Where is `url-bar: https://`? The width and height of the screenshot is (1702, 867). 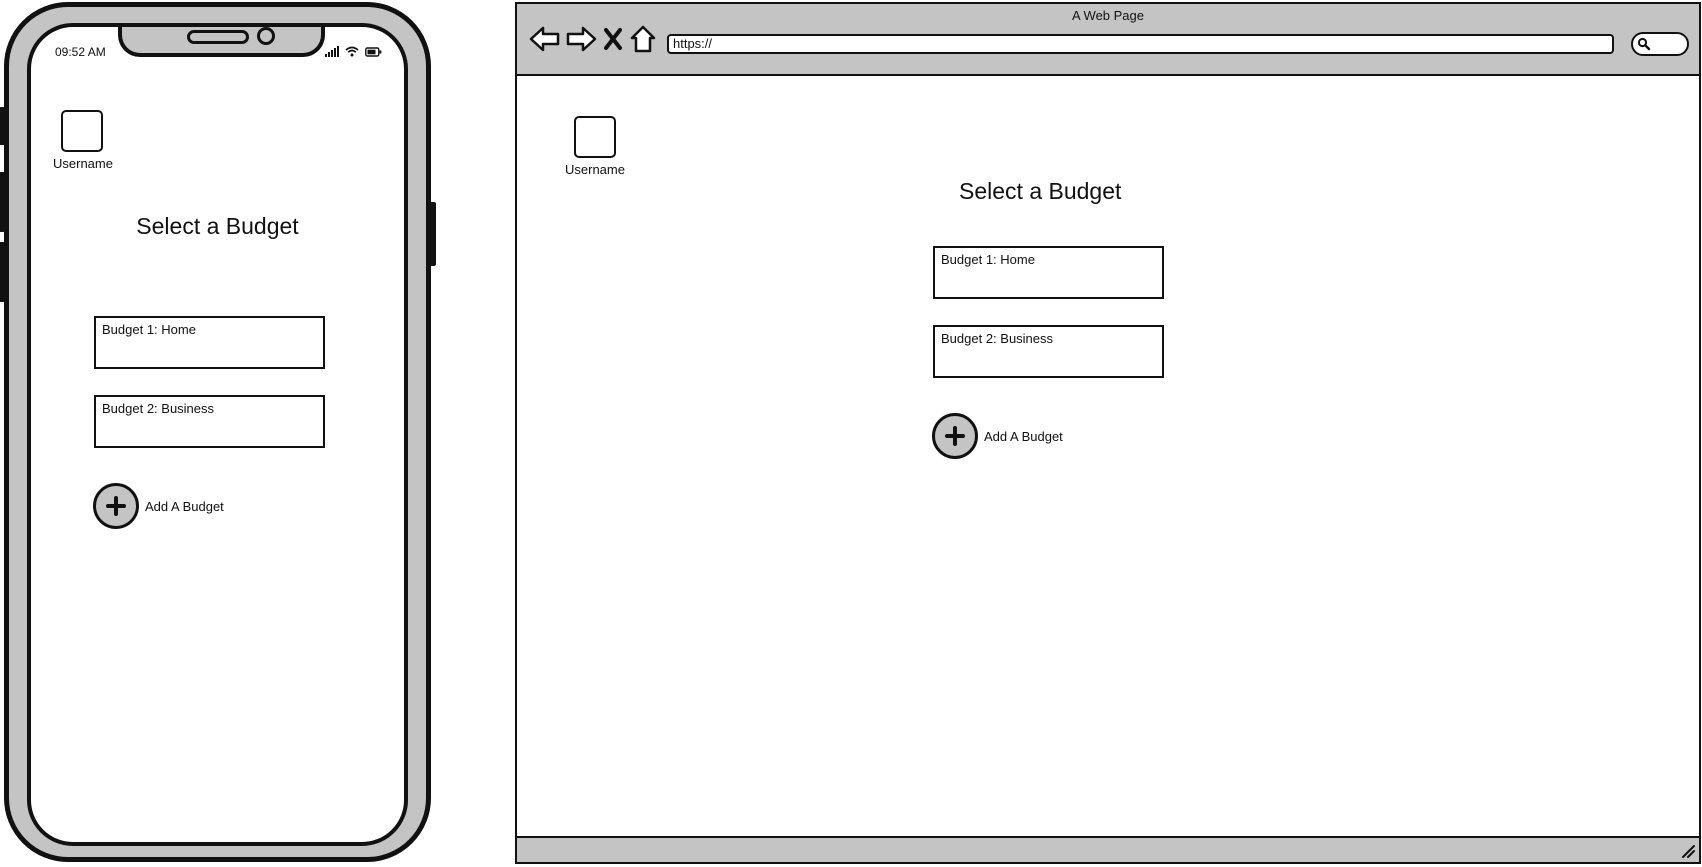 url-bar: https:// is located at coordinates (1140, 44).